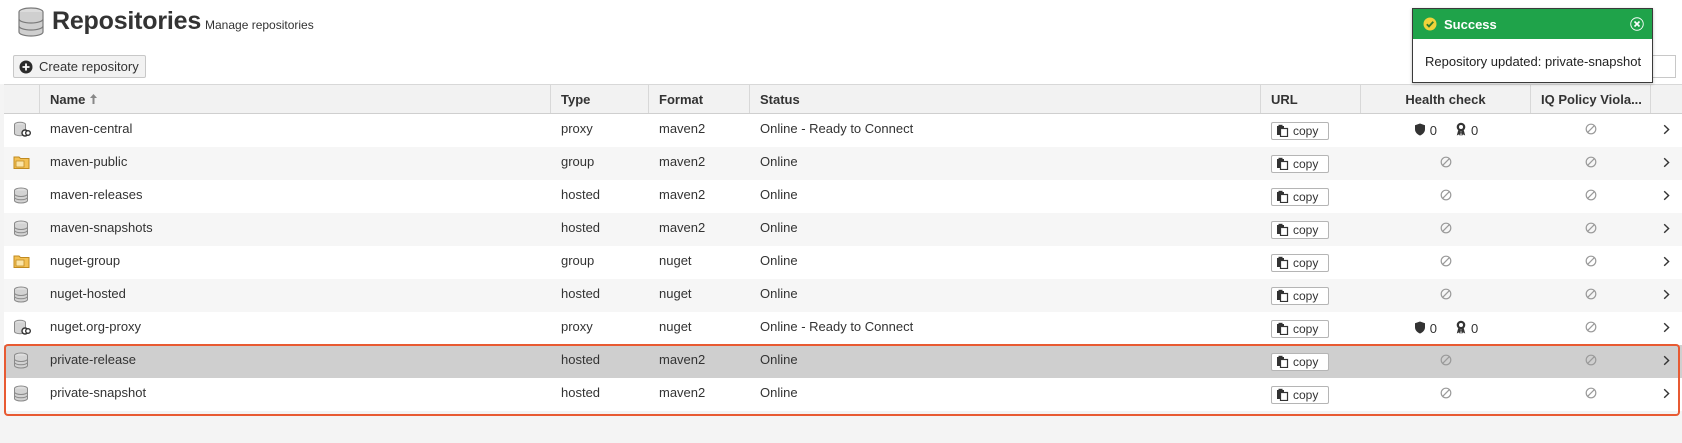 This screenshot has height=443, width=1682. Describe the element at coordinates (577, 326) in the screenshot. I see `repository-type: proxy` at that location.